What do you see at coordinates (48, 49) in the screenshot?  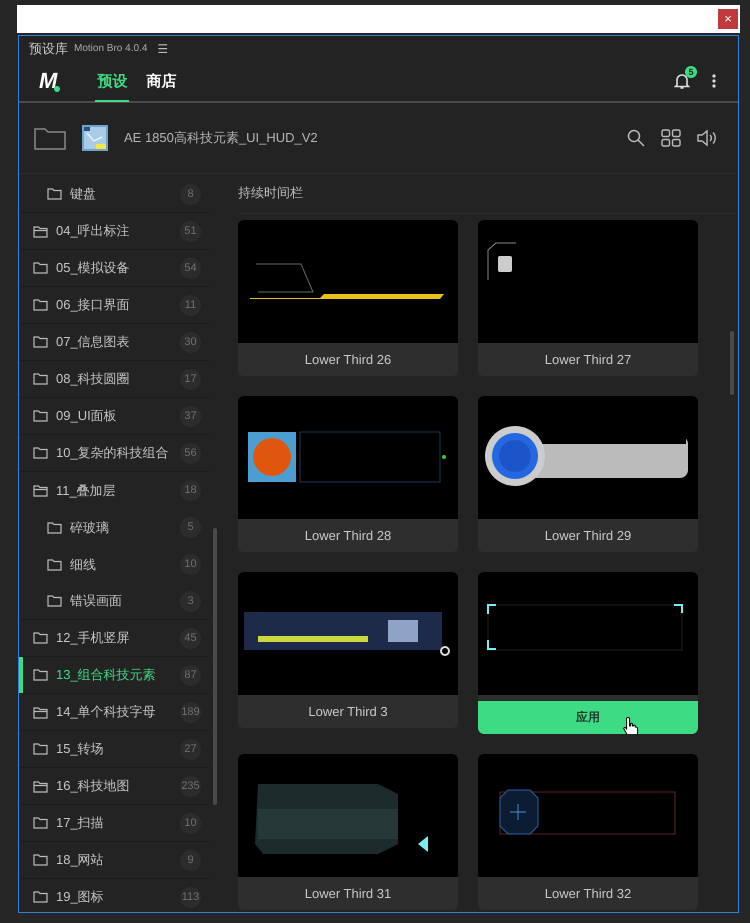 I see `panel-title: 预设库` at bounding box center [48, 49].